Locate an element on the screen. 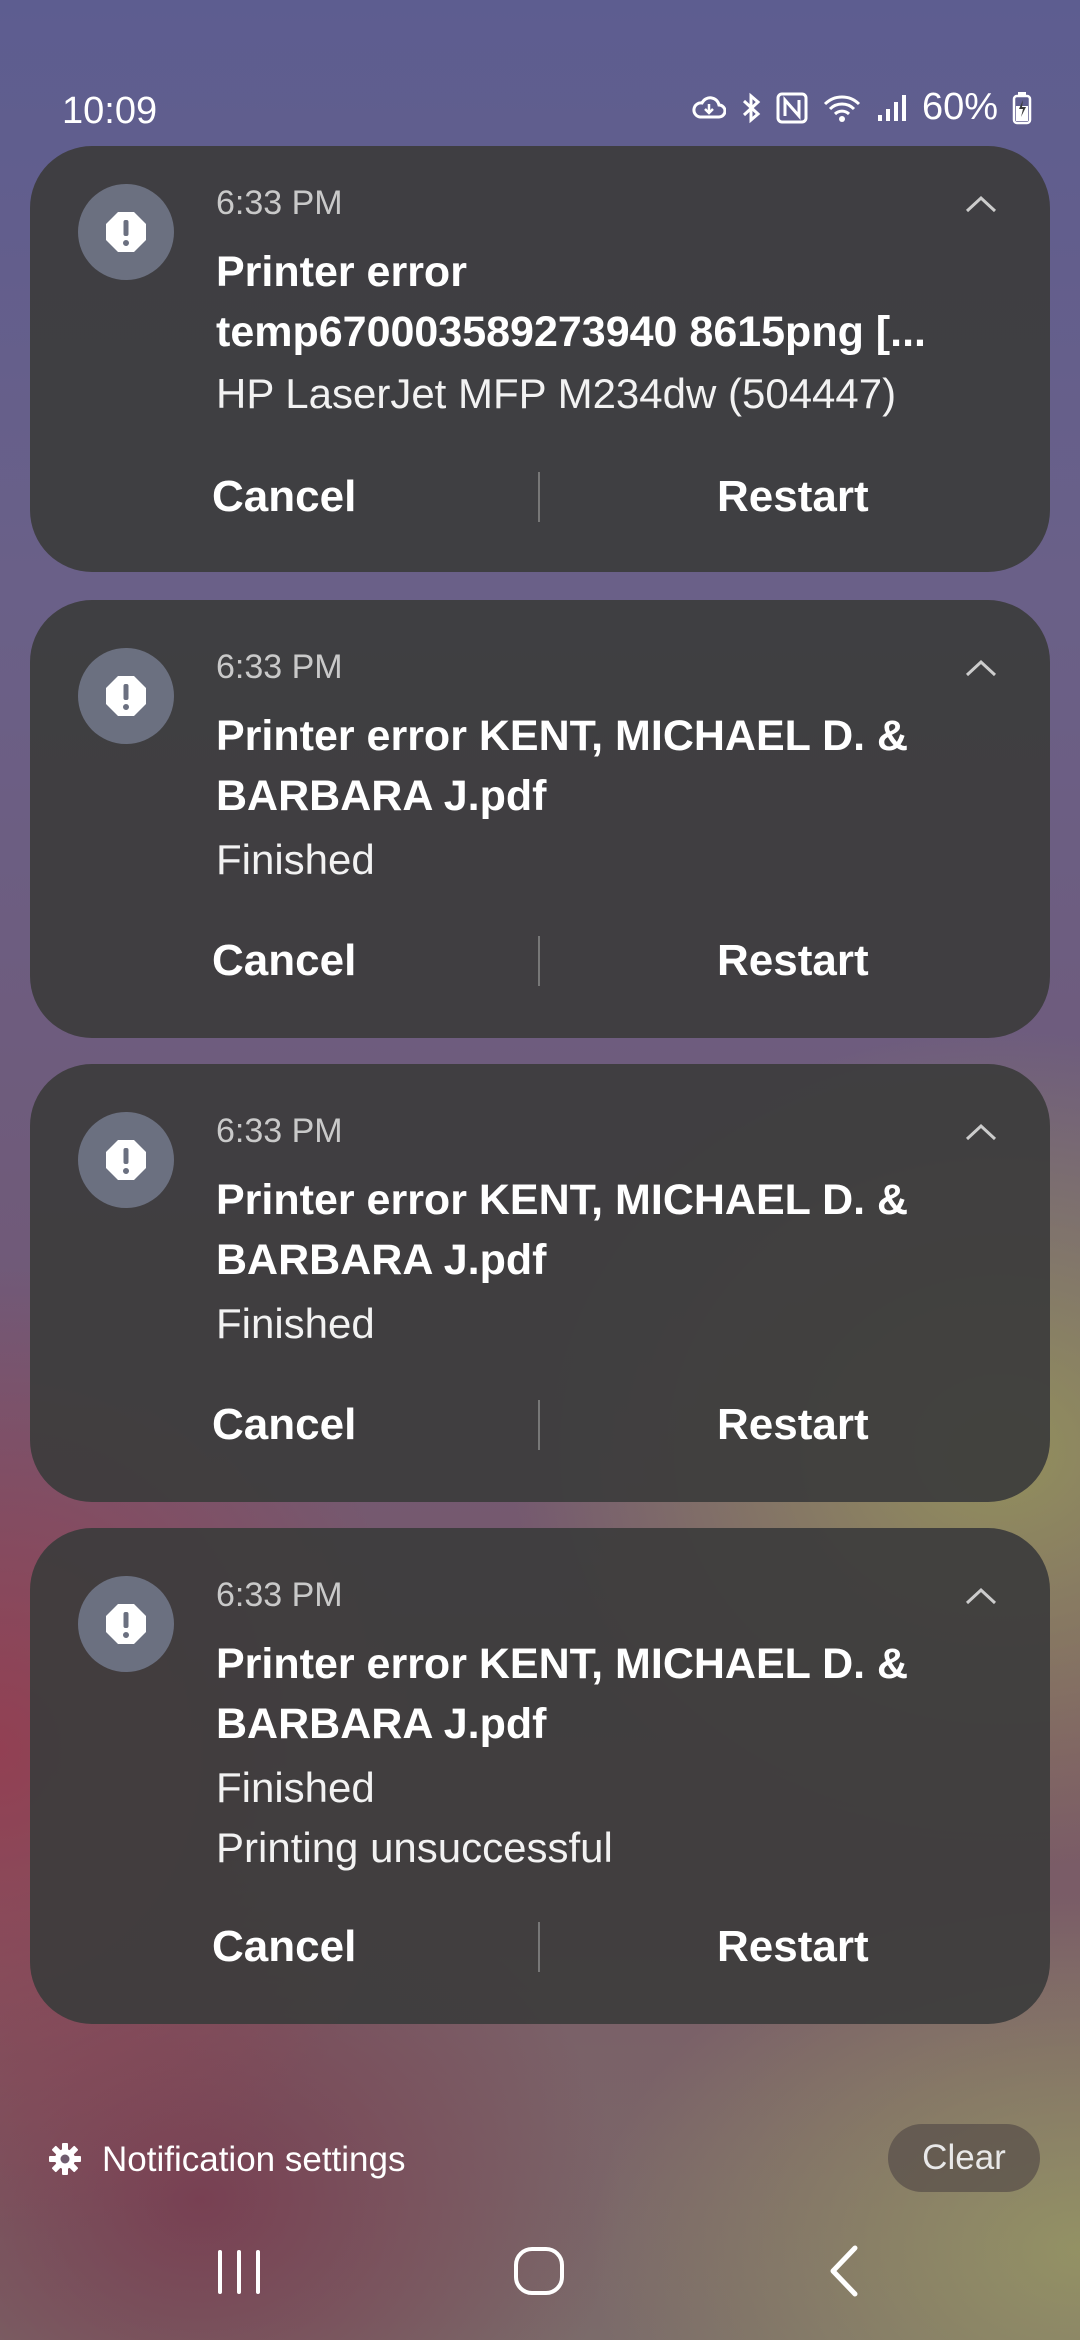 This screenshot has height=2340, width=1080. wifi-icon is located at coordinates (842, 108).